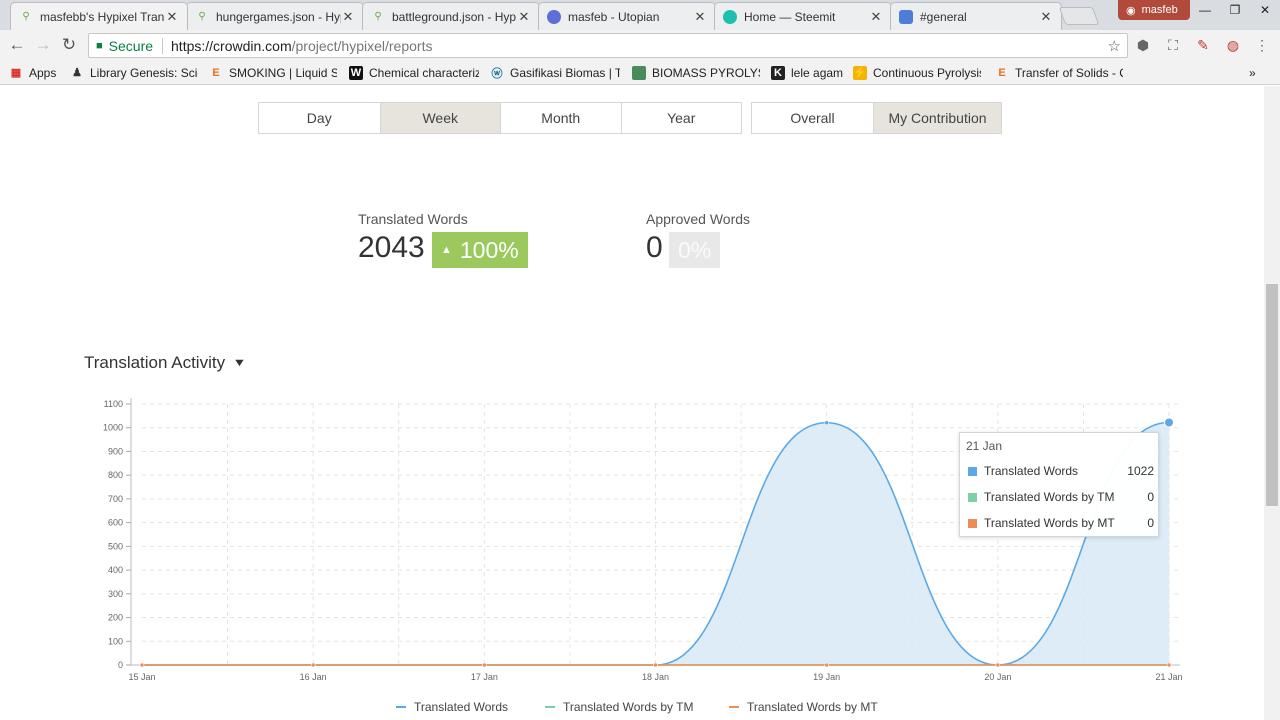  I want to click on tooltip-row: Translated Words by MT 0, so click(1061, 523).